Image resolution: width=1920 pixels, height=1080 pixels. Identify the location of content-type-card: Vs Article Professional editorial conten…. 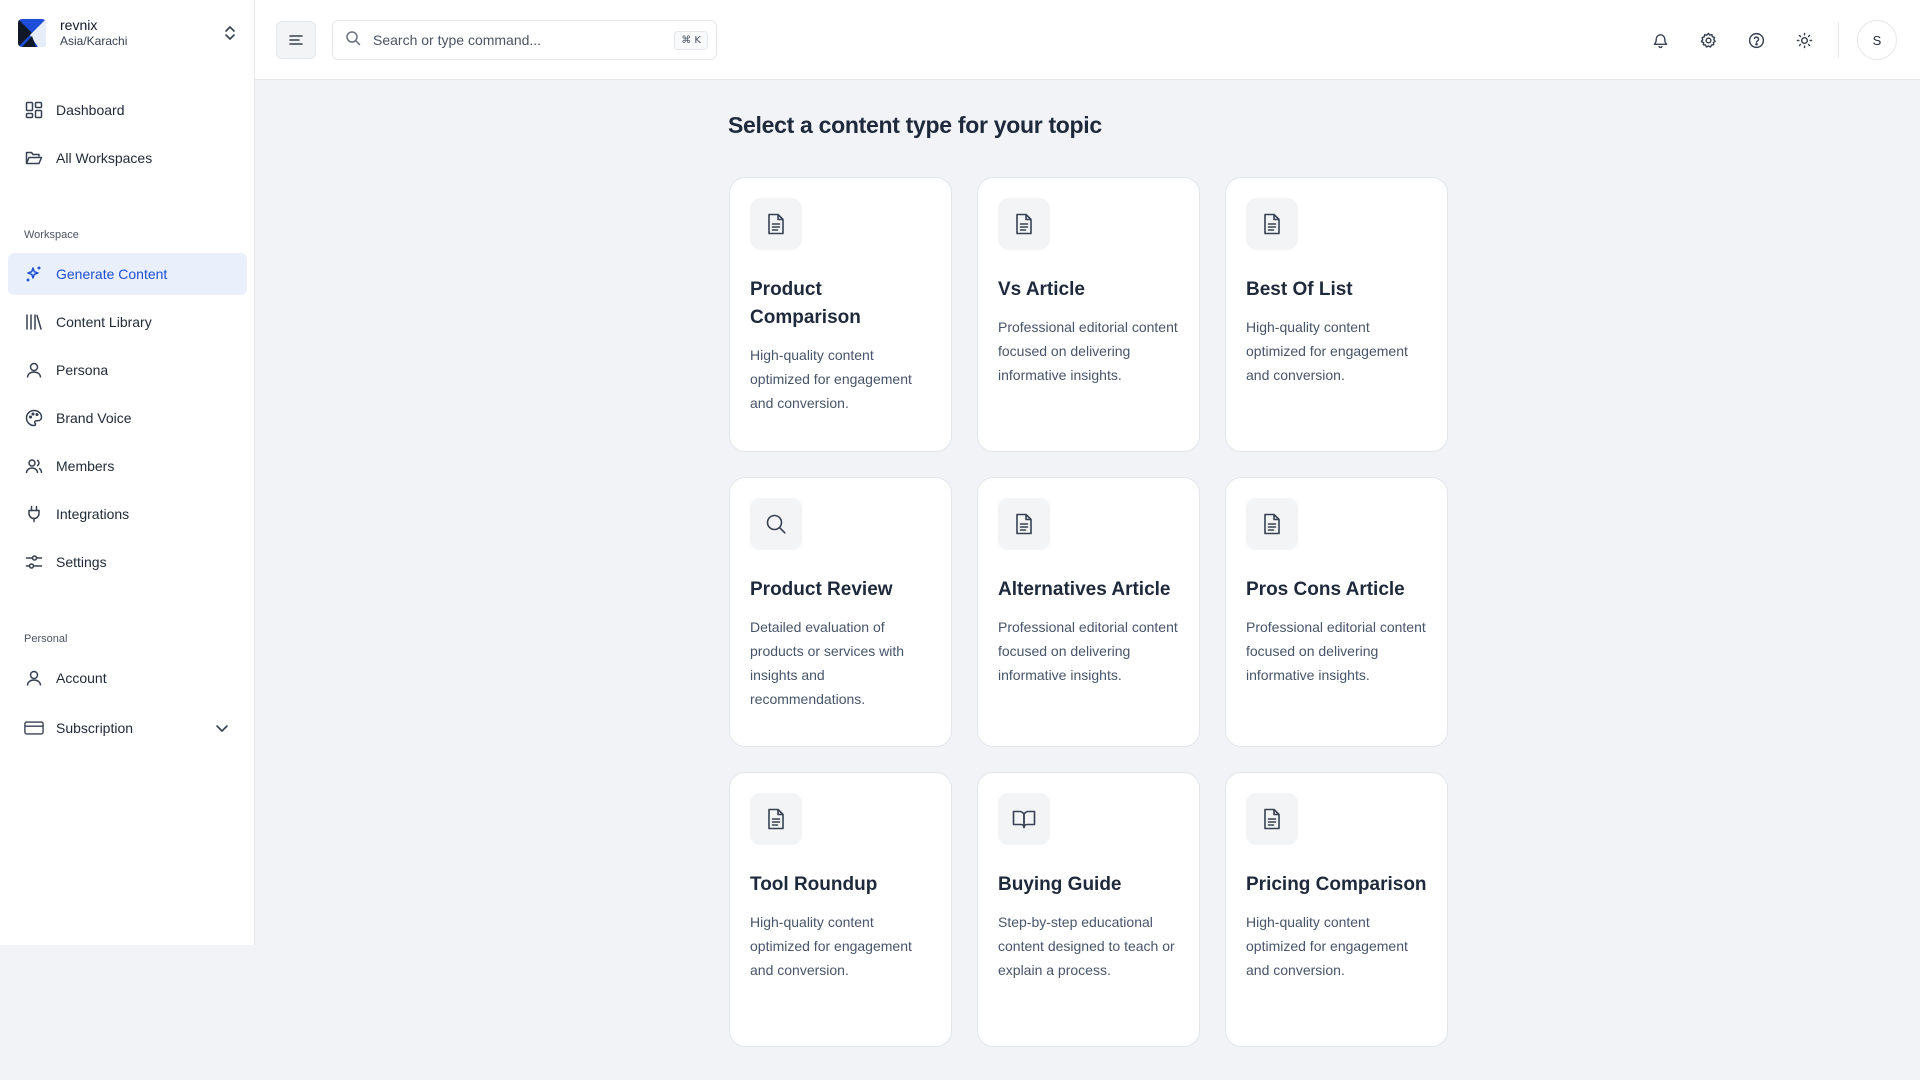
(1088, 314).